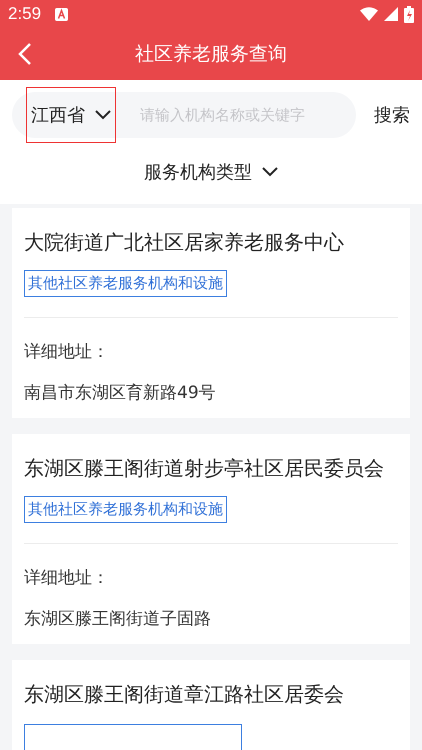  I want to click on institution-name: 大院街道广北社区居家养老服务中心, so click(184, 242).